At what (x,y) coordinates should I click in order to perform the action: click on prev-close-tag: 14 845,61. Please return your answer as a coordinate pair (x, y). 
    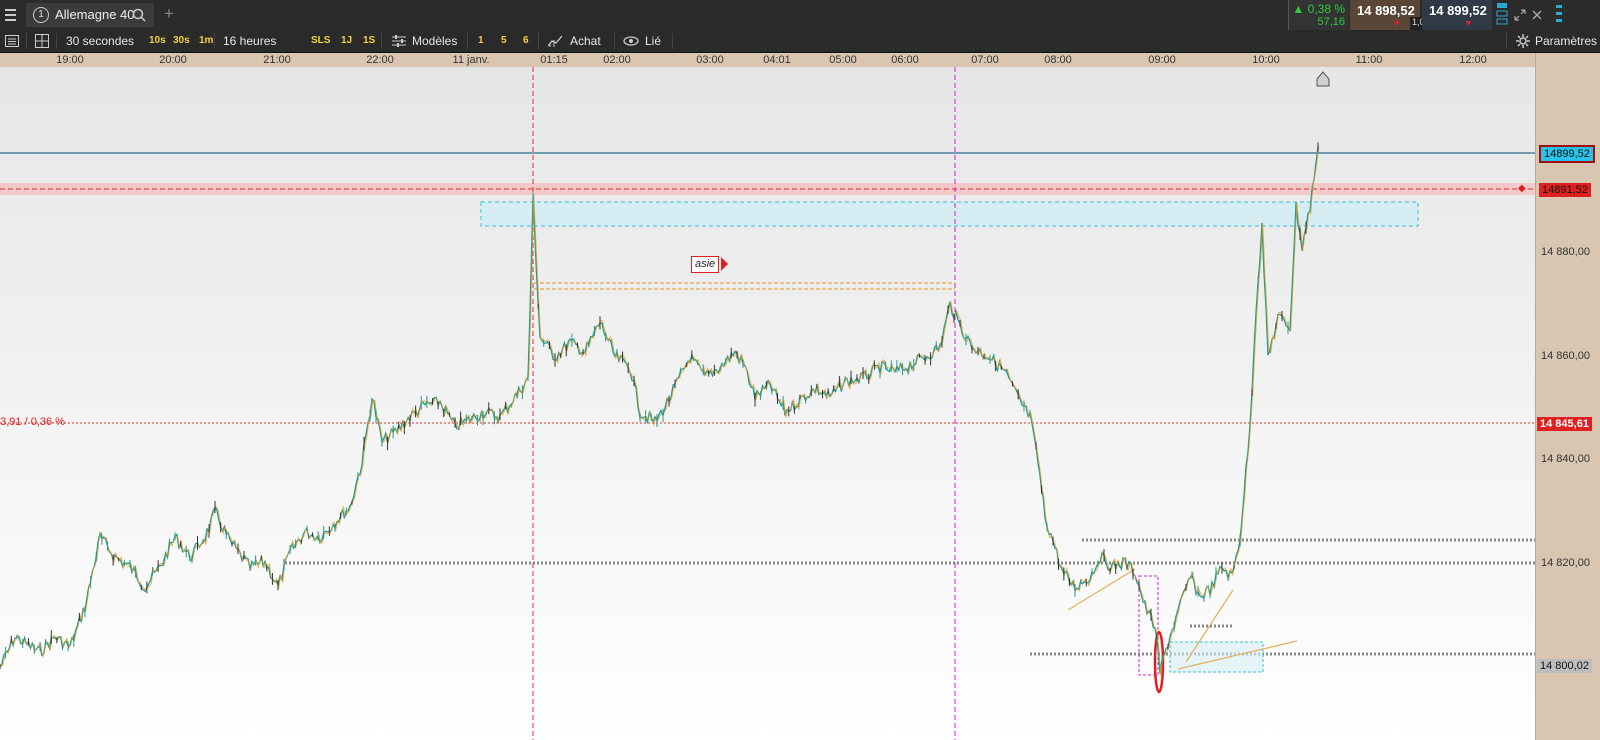
    Looking at the image, I should click on (1564, 424).